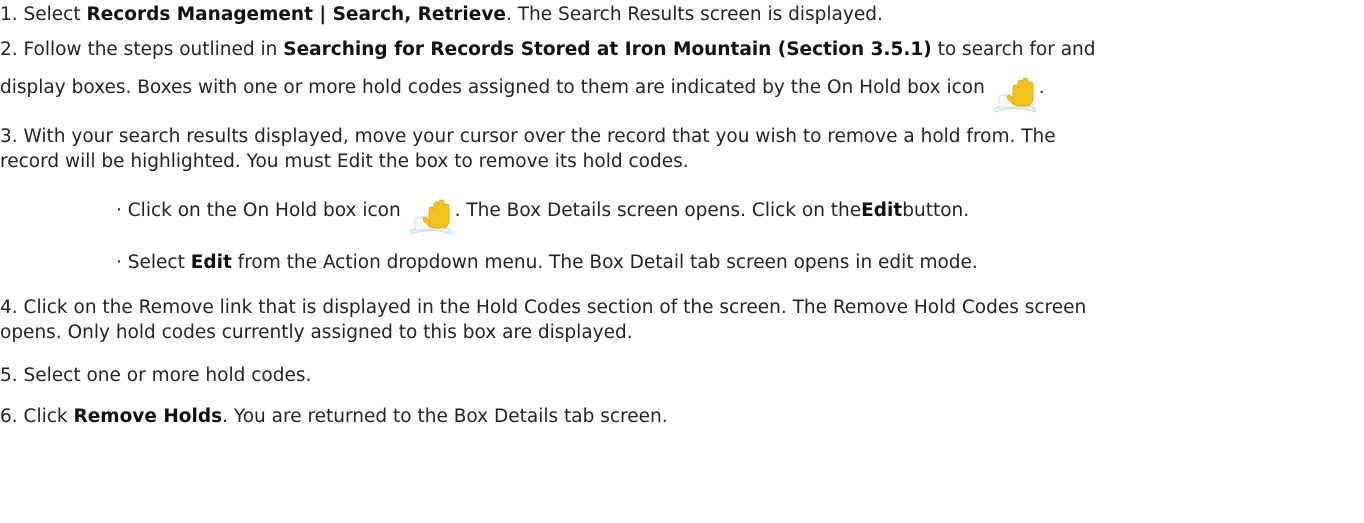 The height and width of the screenshot is (523, 1364). I want to click on bullet-1-suffix: button., so click(936, 210).